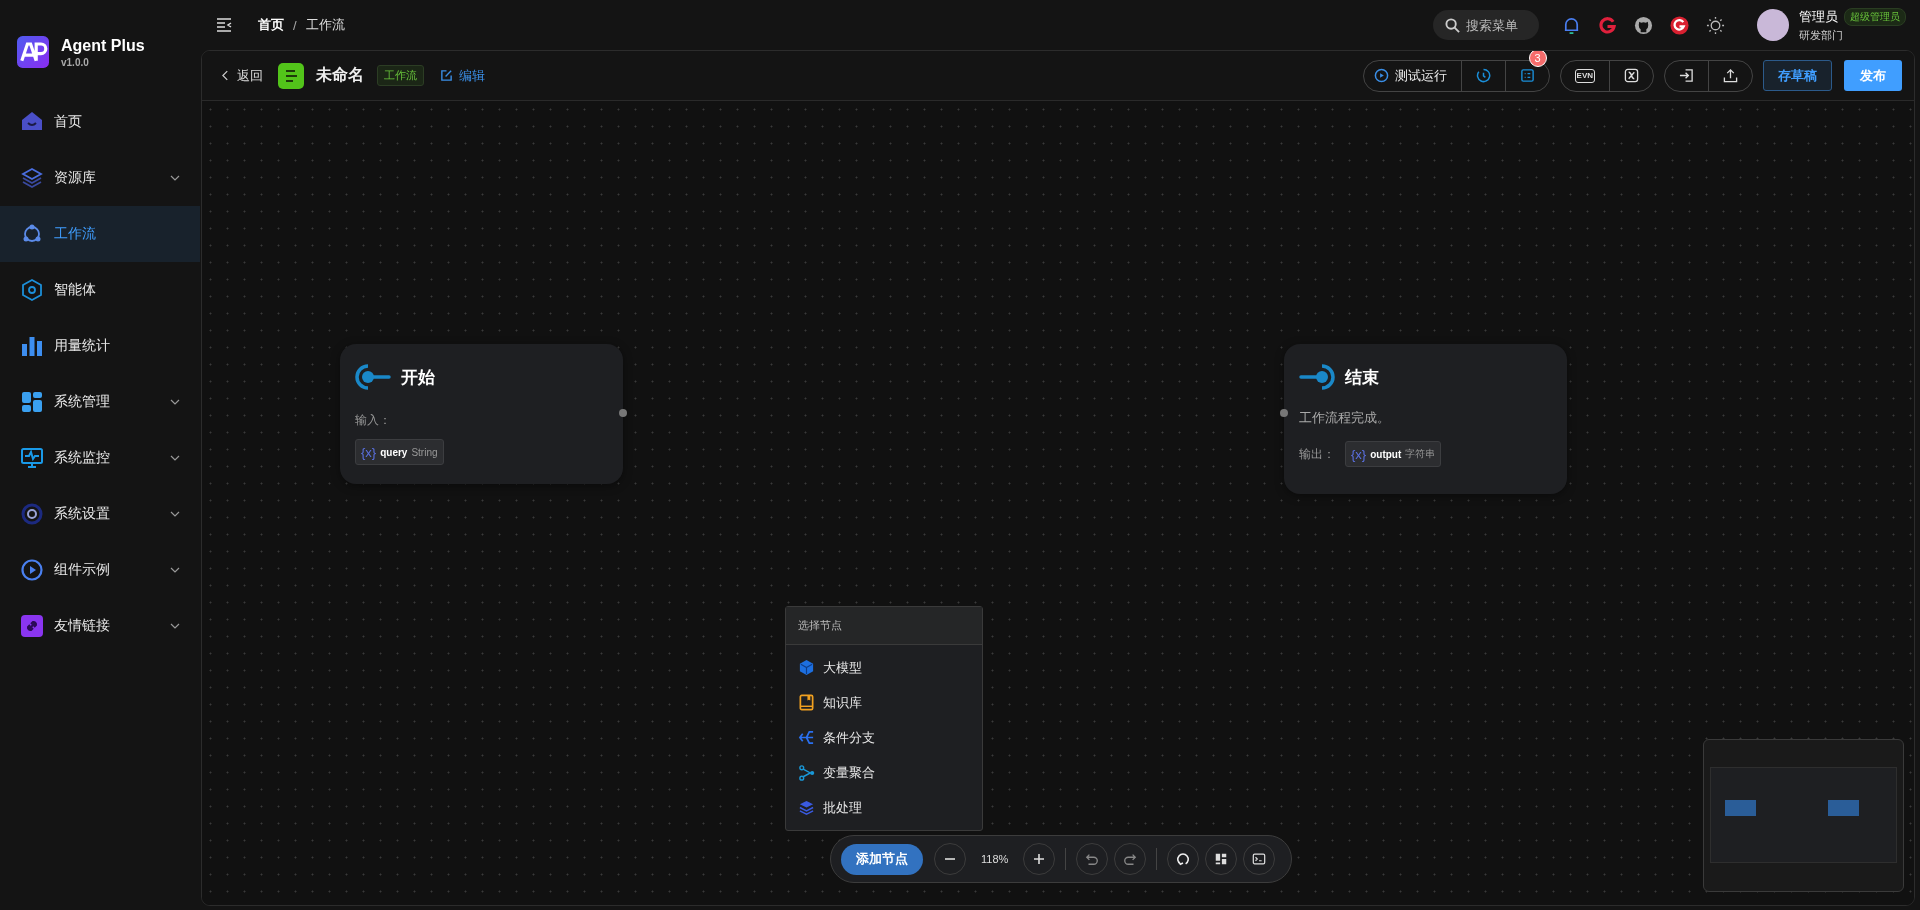  I want to click on nav-item: 系统监控, so click(100, 458).